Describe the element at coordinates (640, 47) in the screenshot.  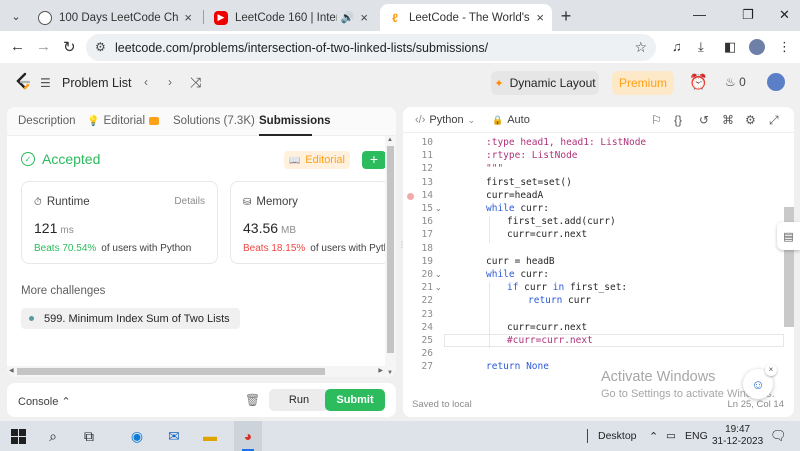
I see `bookmark-star-icon: ☆` at that location.